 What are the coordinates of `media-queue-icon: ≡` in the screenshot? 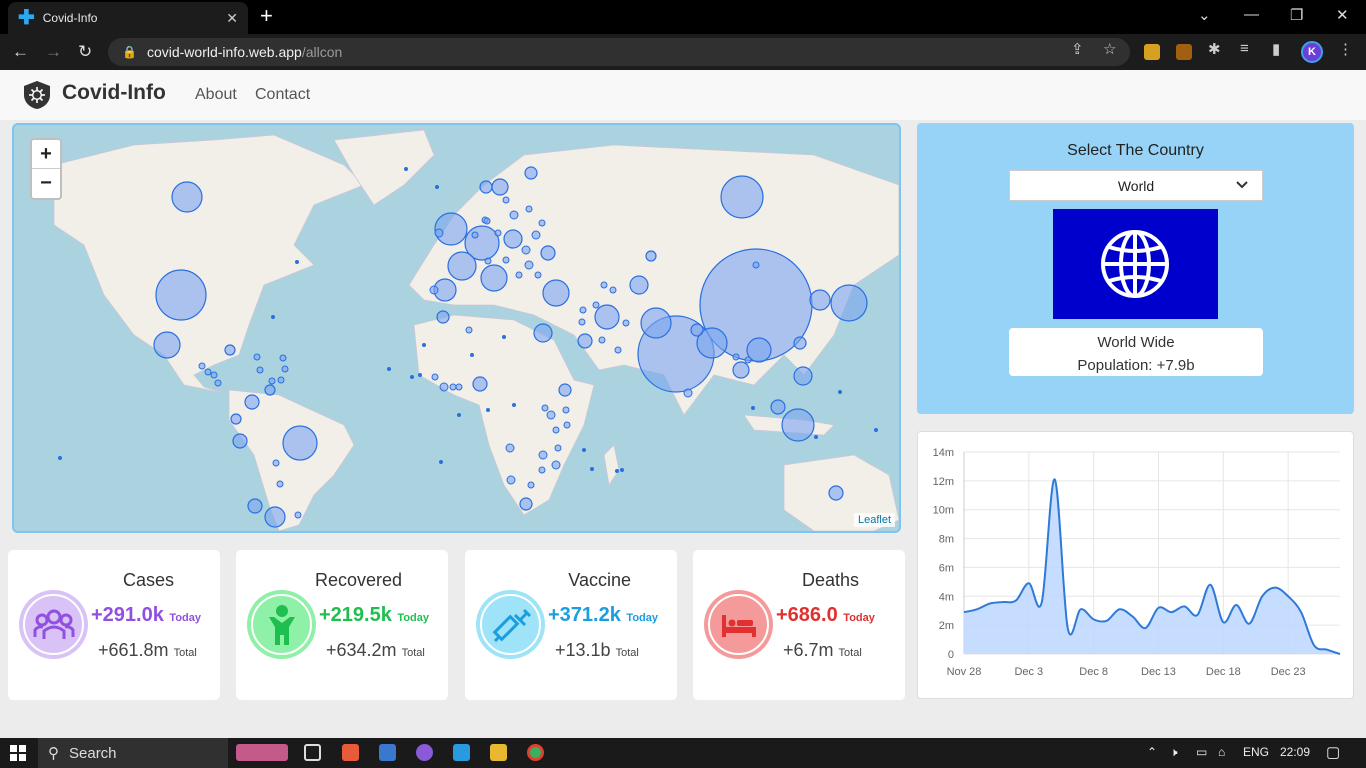 It's located at (1244, 48).